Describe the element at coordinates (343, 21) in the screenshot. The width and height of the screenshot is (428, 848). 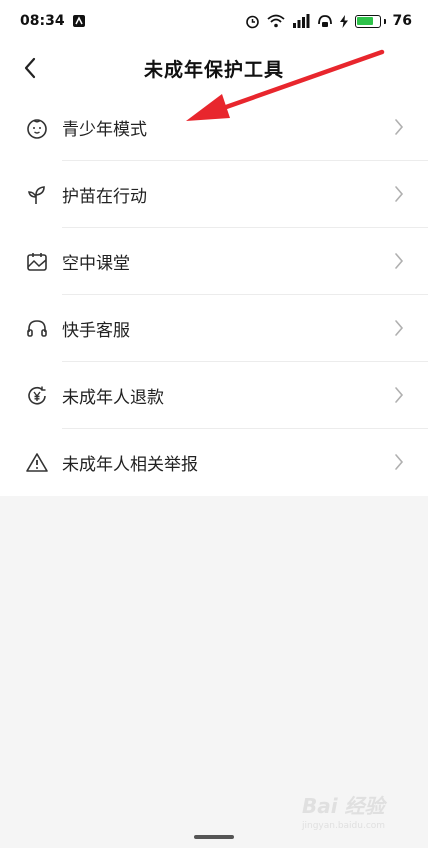
I see `charging-icon` at that location.